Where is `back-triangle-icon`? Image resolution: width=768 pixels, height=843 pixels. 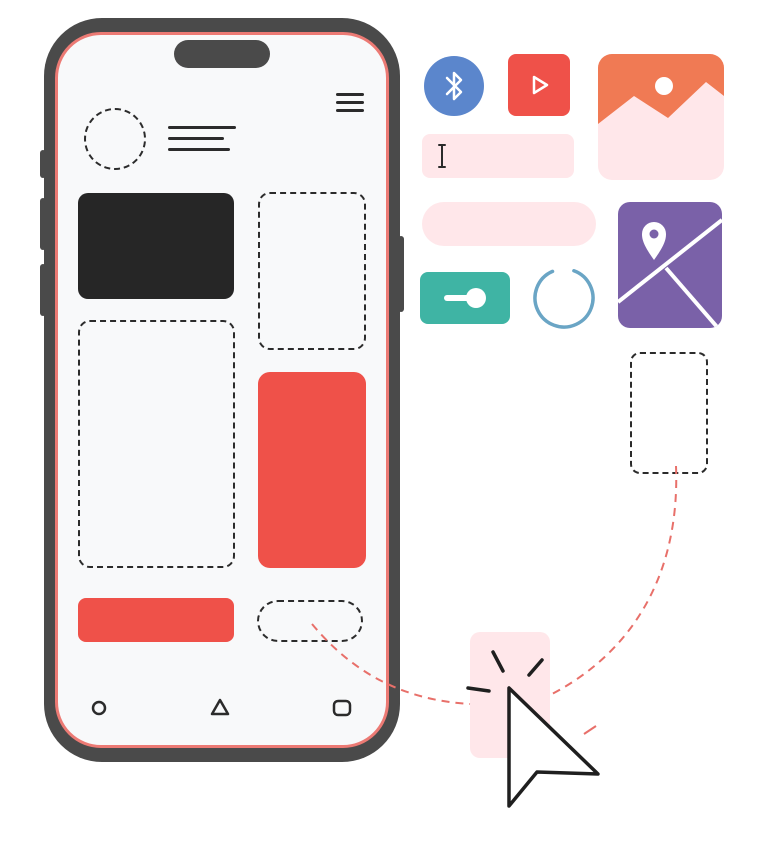 back-triangle-icon is located at coordinates (220, 707).